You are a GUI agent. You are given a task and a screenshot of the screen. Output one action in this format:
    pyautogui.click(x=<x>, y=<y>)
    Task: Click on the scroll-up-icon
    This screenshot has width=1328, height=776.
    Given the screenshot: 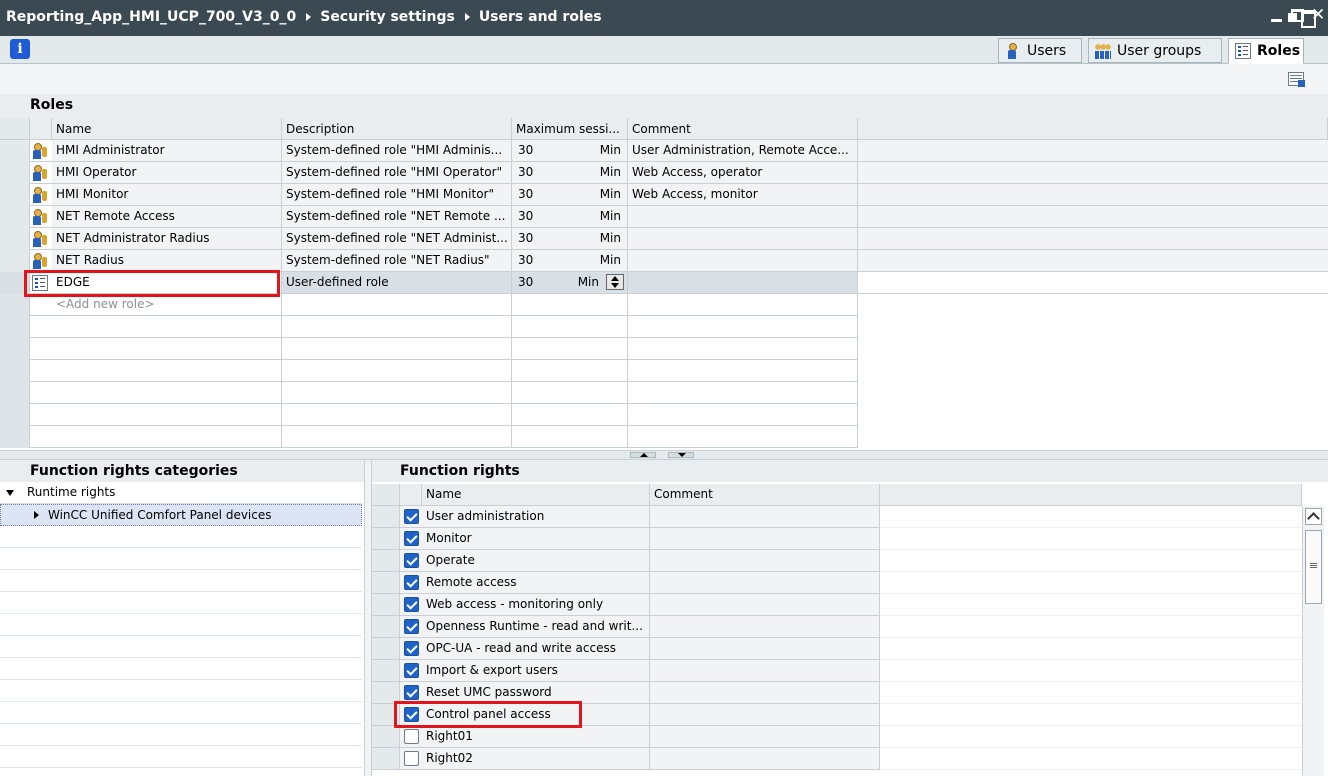 What is the action you would take?
    pyautogui.click(x=1313, y=516)
    